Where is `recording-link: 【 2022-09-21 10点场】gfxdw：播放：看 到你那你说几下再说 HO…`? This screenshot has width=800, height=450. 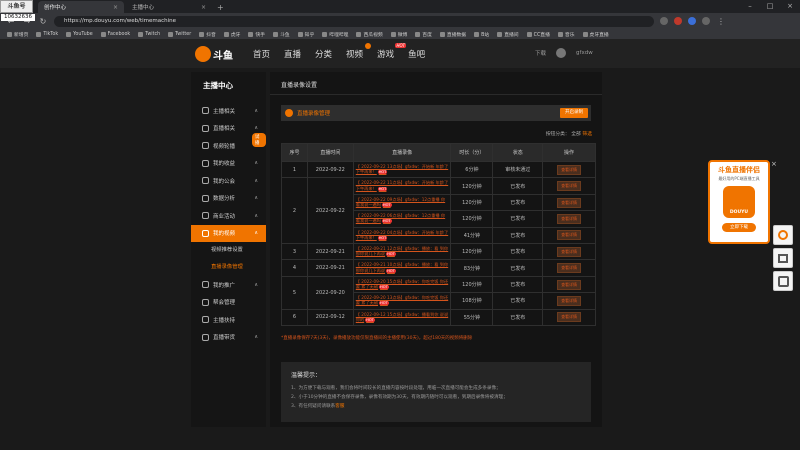
recording-link: 【 2022-09-21 10点场】gfxdw：播放：看 到你那你说几下再说 HO… is located at coordinates (402, 267).